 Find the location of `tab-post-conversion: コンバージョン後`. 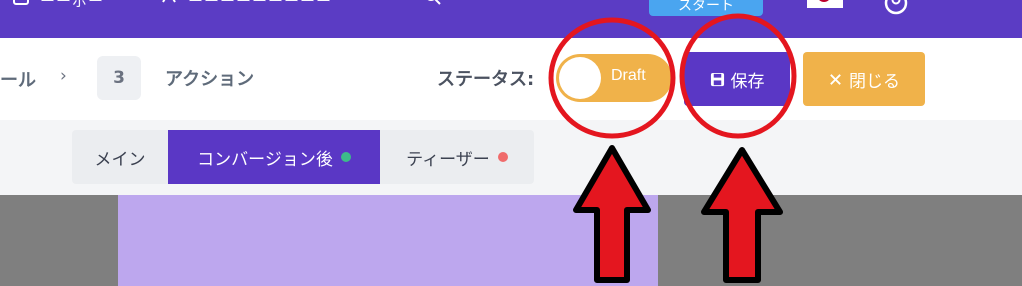

tab-post-conversion: コンバージョン後 is located at coordinates (274, 157).